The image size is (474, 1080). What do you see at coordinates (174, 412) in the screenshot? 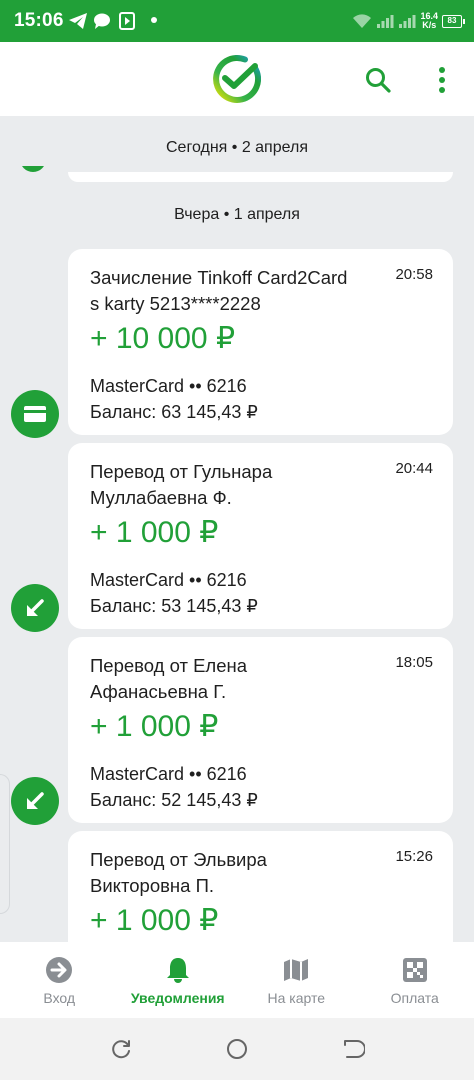
I see `notification-balance: Баланс: 63 145,43 ₽` at bounding box center [174, 412].